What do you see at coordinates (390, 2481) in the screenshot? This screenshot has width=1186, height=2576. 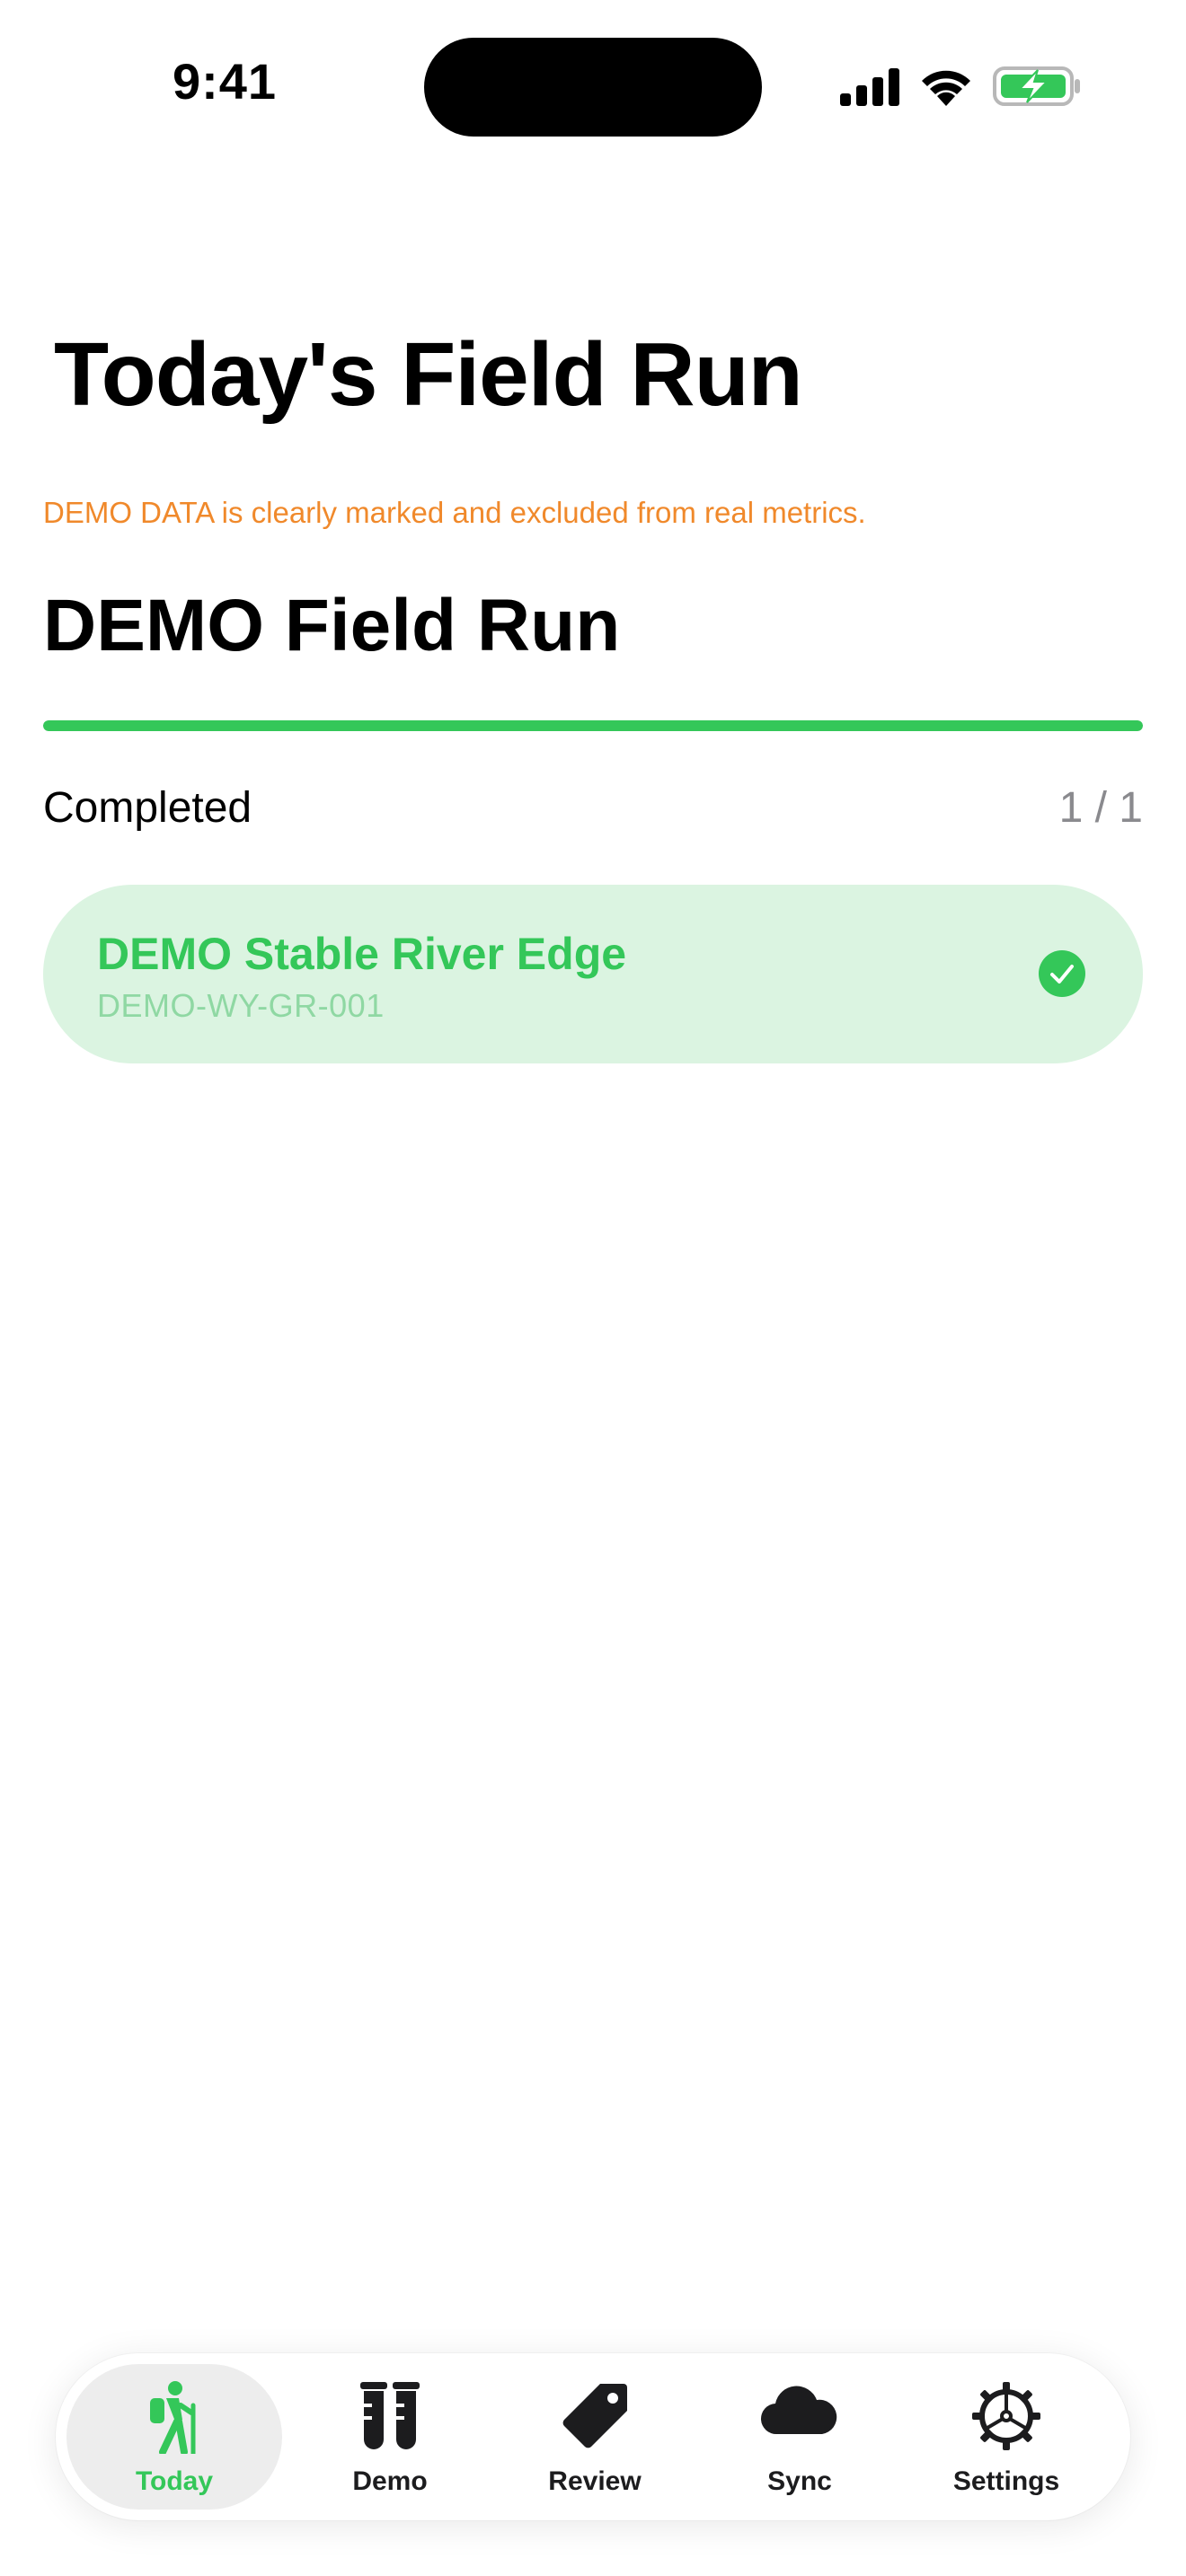 I see `tab-demo-label: Demo` at bounding box center [390, 2481].